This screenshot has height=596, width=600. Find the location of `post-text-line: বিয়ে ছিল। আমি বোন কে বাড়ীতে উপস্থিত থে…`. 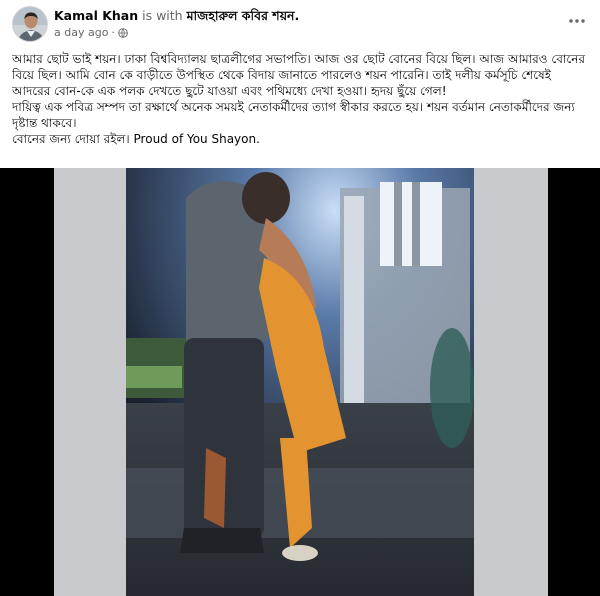

post-text-line: বিয়ে ছিল। আমি বোন কে বাড়ীতে উপস্থিত থে… is located at coordinates (281, 75).